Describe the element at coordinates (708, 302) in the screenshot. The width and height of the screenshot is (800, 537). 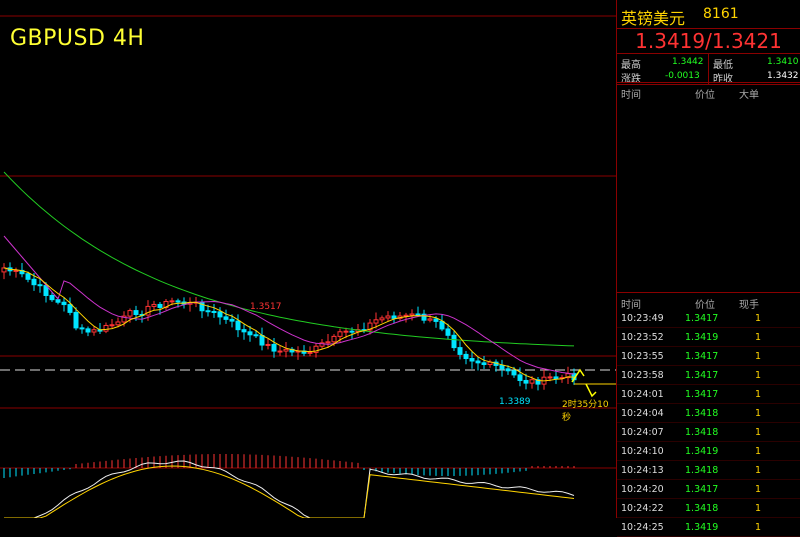
I see `tick-list-header: 时间 价位 现手` at that location.